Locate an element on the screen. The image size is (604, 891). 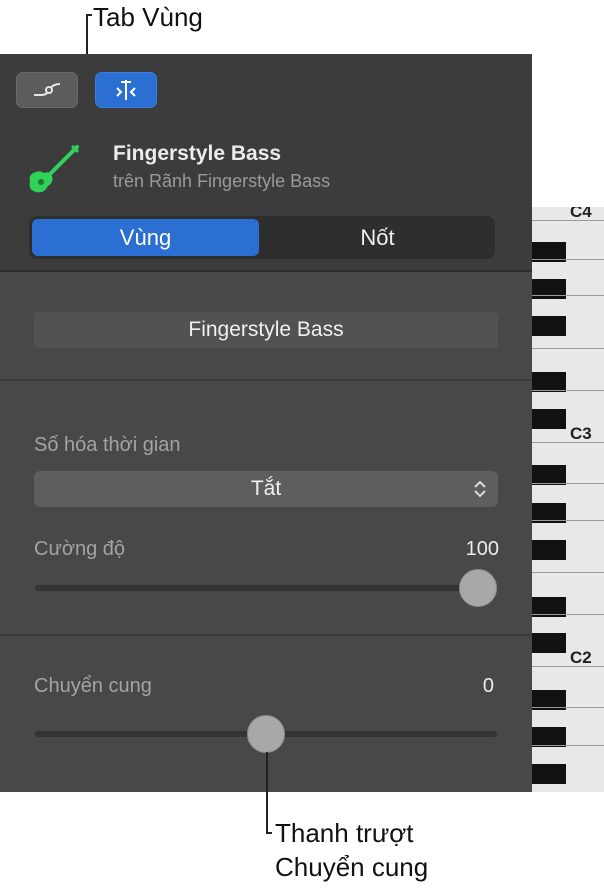
region-inspector-icon is located at coordinates (126, 90).